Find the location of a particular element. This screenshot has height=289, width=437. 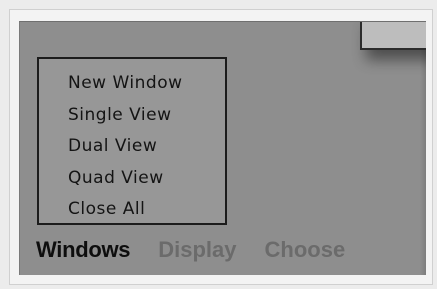

menu-item-new-window: New Window is located at coordinates (132, 84).